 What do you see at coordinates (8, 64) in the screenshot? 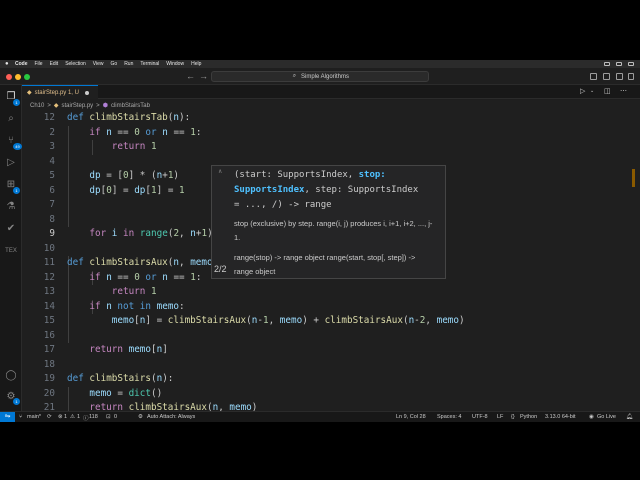
I see `apple-icon: ●` at bounding box center [8, 64].